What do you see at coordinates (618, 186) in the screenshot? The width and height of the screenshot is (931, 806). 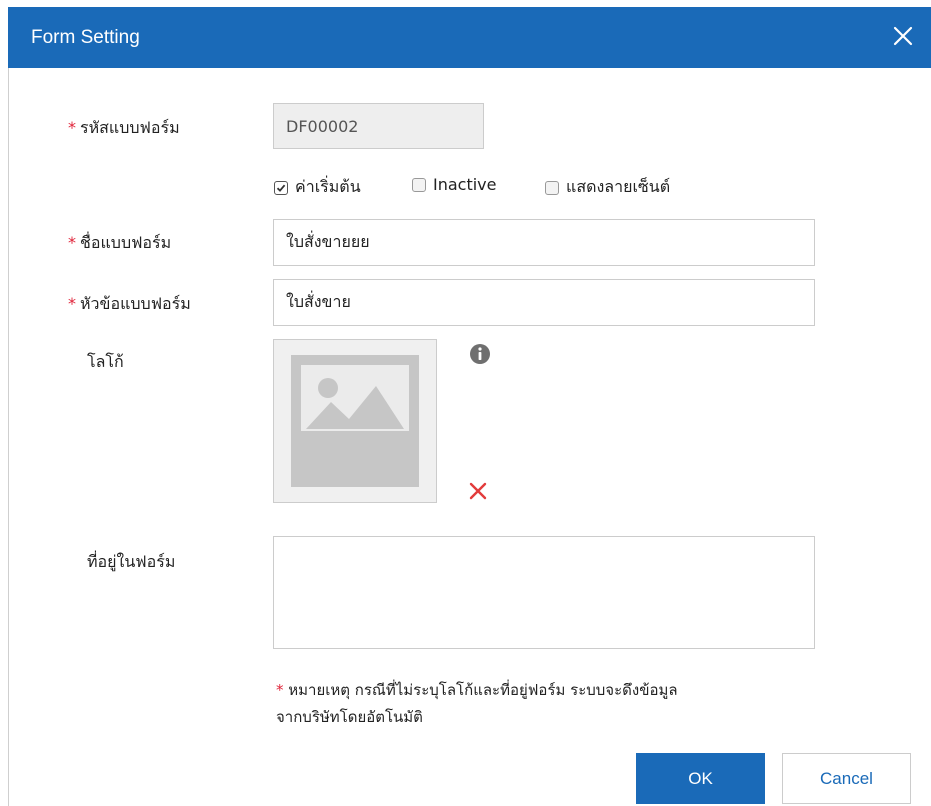 I see `show-signature-checkbox-label: แสดงลายเซ็นต์` at bounding box center [618, 186].